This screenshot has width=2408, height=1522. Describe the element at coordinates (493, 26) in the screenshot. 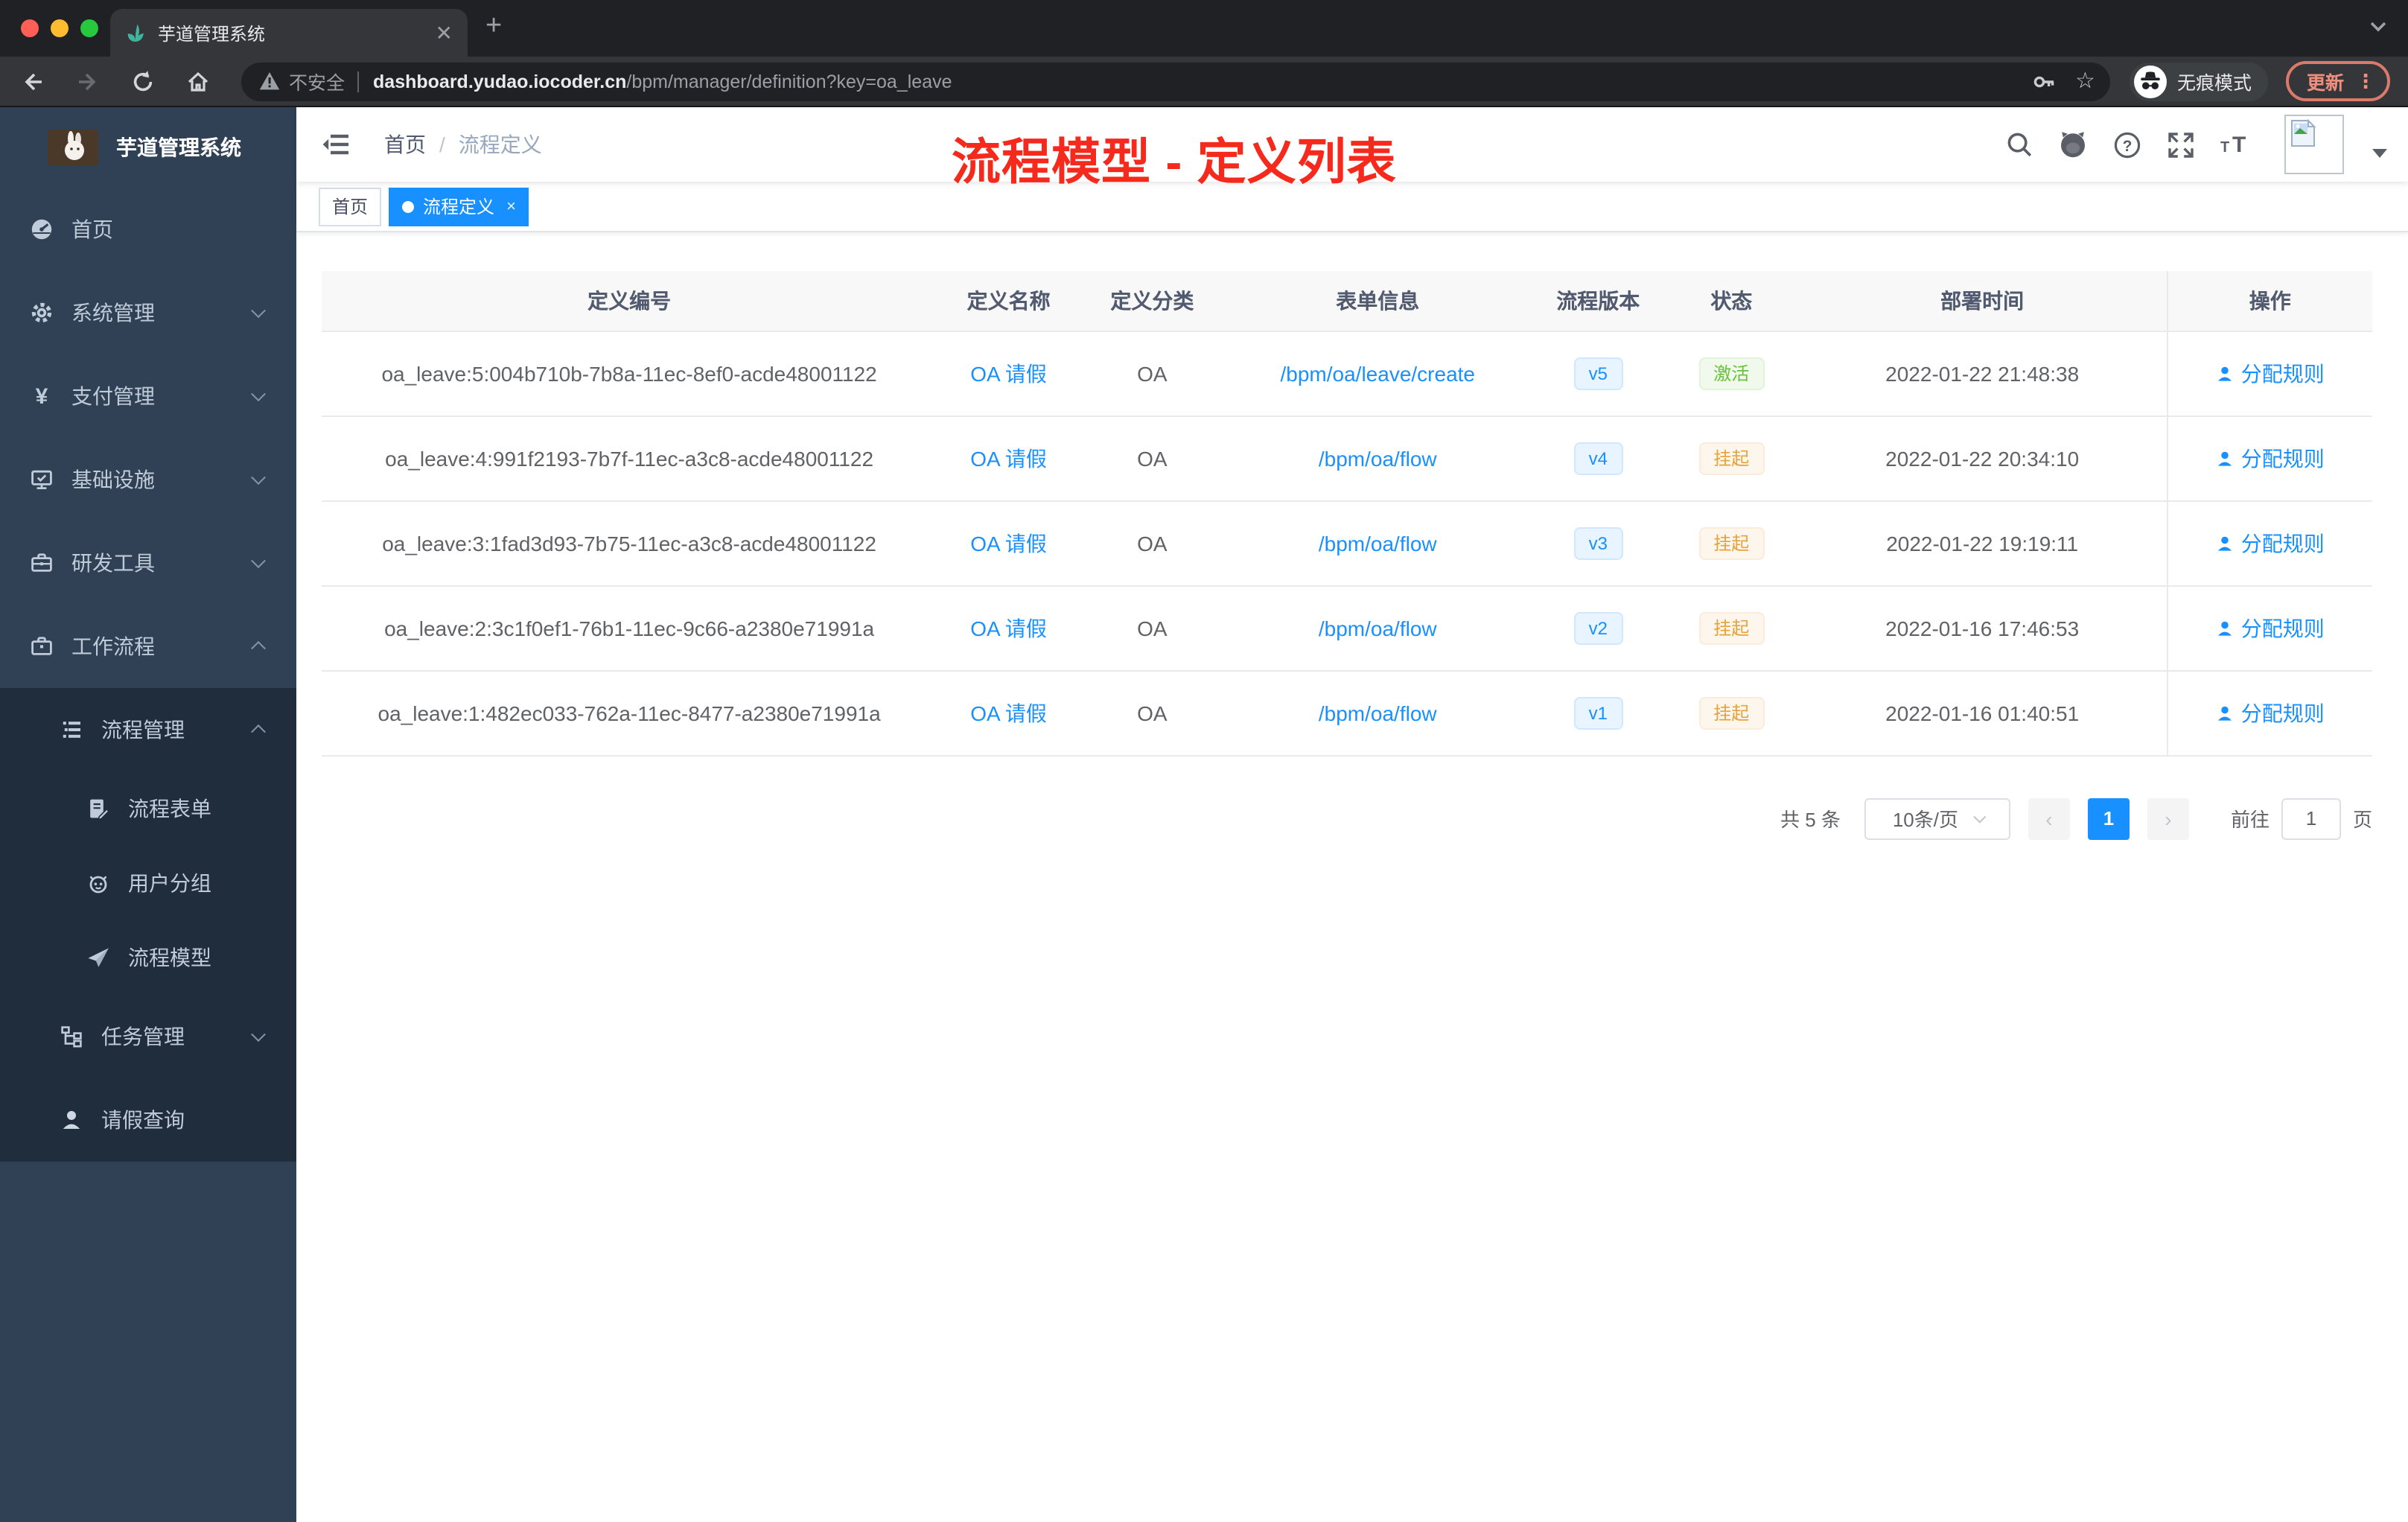

I see `new-tab-button: +` at that location.